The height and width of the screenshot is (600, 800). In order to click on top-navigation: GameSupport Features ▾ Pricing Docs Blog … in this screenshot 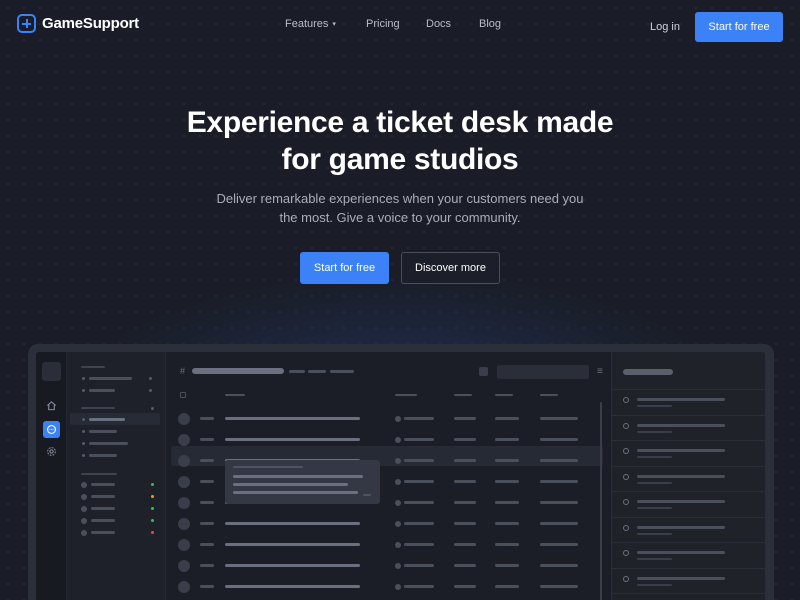, I will do `click(400, 27)`.